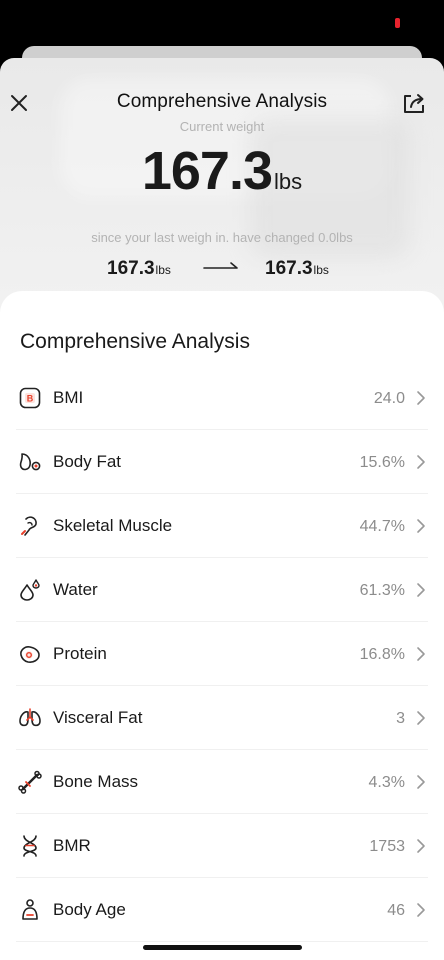 This screenshot has width=444, height=960. I want to click on metric-value: 24.0, so click(389, 398).